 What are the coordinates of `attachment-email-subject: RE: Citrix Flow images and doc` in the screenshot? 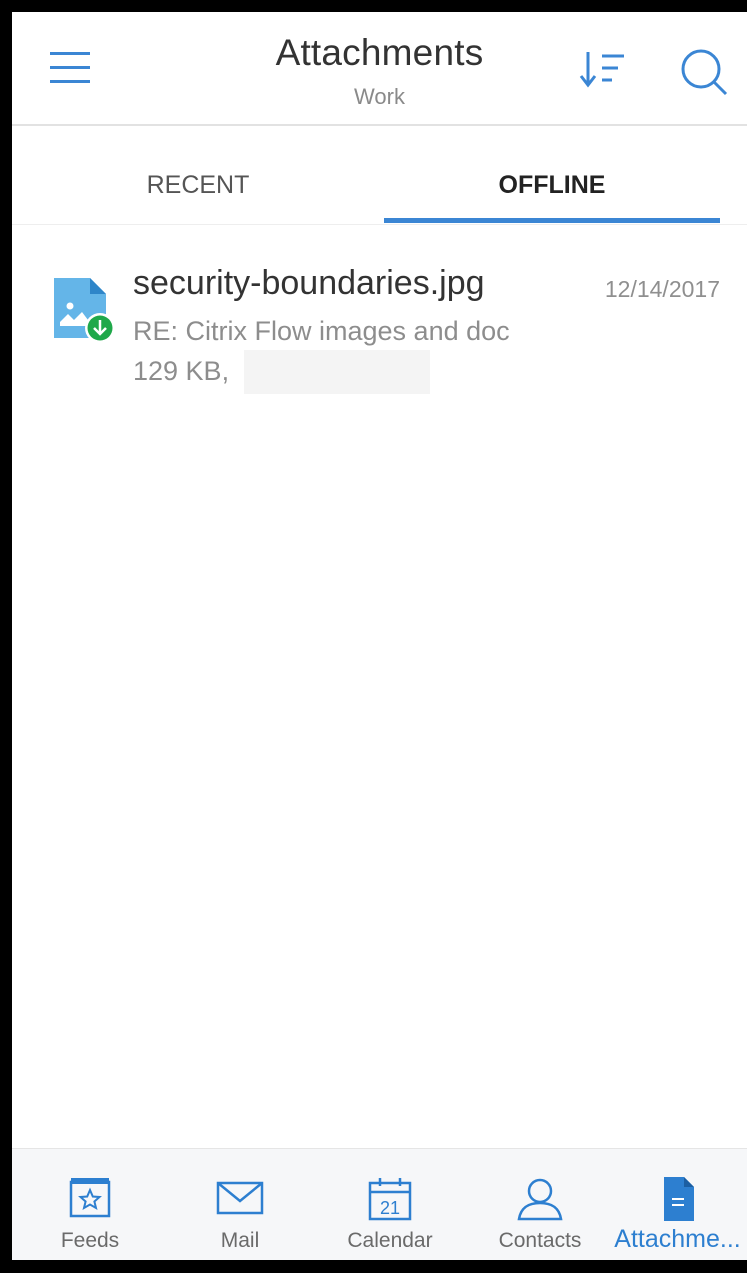 It's located at (321, 331).